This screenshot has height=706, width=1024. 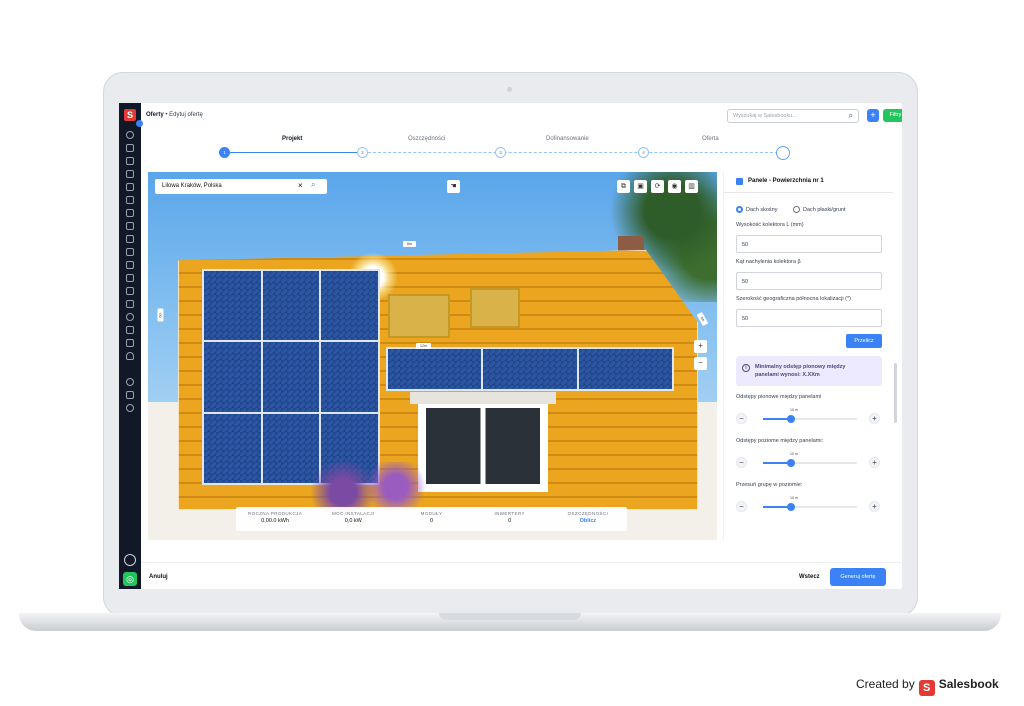 I want to click on vertical-spacing-minus-button: −, so click(x=741, y=418).